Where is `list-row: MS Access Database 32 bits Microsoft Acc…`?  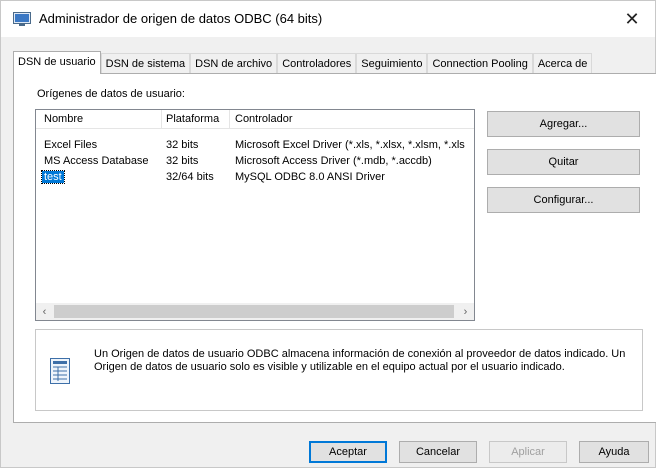
list-row: MS Access Database 32 bits Microsoft Acc… is located at coordinates (255, 161).